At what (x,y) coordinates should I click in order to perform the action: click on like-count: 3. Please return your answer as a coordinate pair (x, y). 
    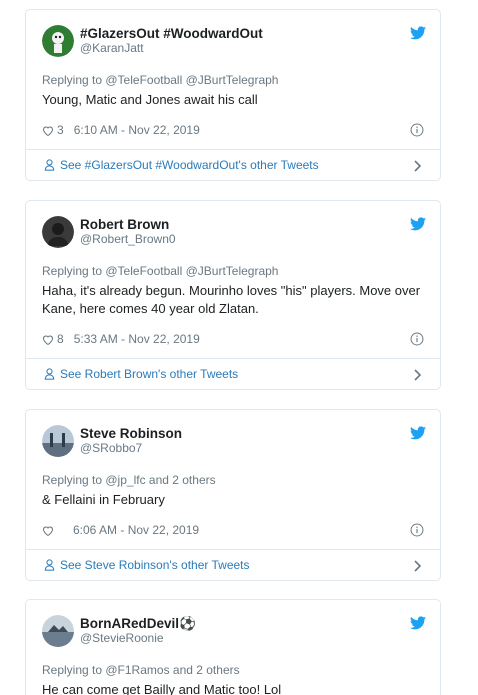
    Looking at the image, I should click on (60, 130).